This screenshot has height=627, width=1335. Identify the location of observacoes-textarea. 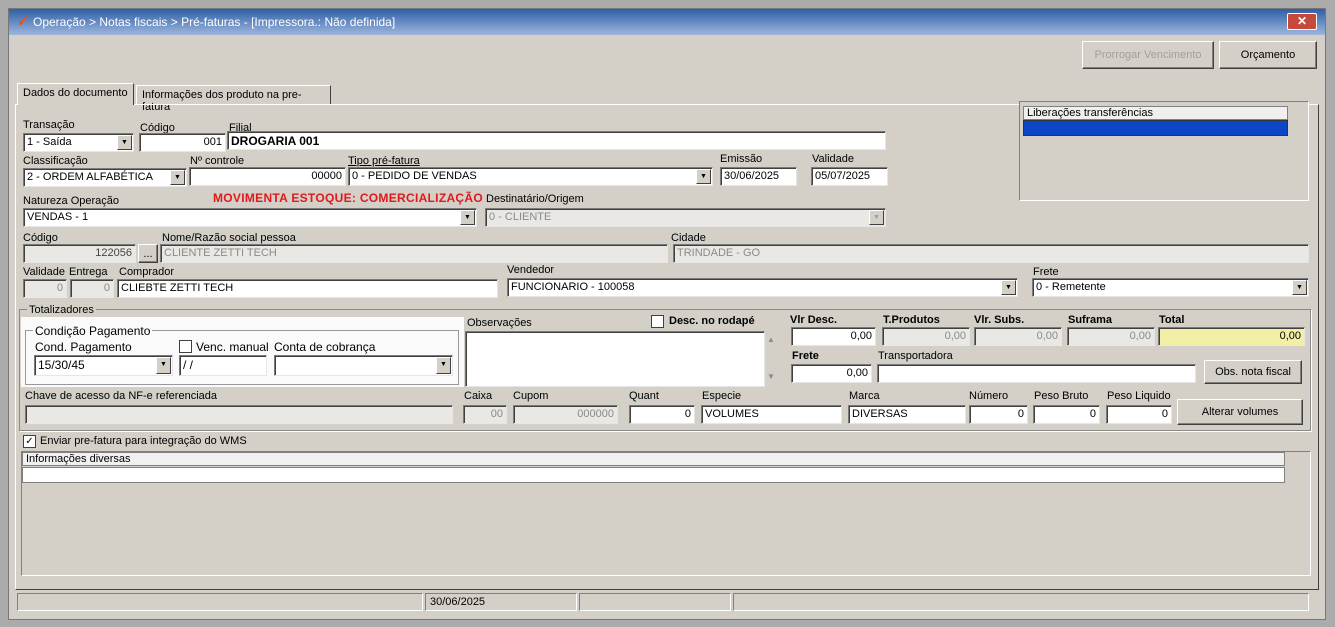
(615, 359).